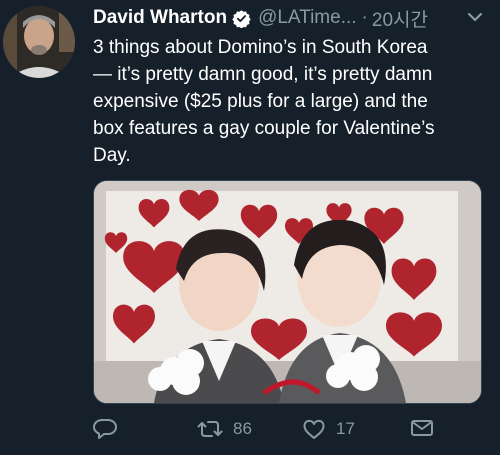  Describe the element at coordinates (224, 429) in the screenshot. I see `retweet-button: 86` at that location.